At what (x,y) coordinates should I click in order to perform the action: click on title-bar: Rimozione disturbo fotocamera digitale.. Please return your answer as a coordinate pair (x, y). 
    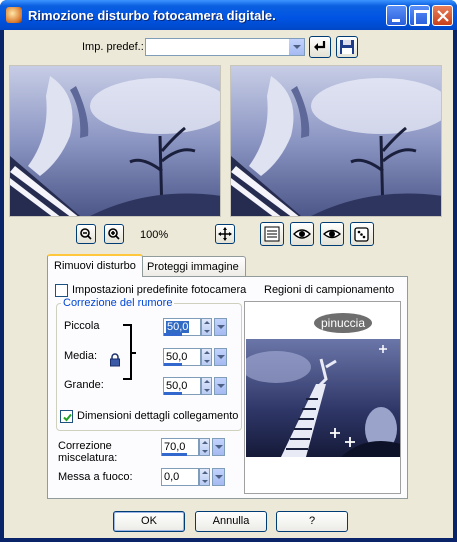
    Looking at the image, I should click on (228, 15).